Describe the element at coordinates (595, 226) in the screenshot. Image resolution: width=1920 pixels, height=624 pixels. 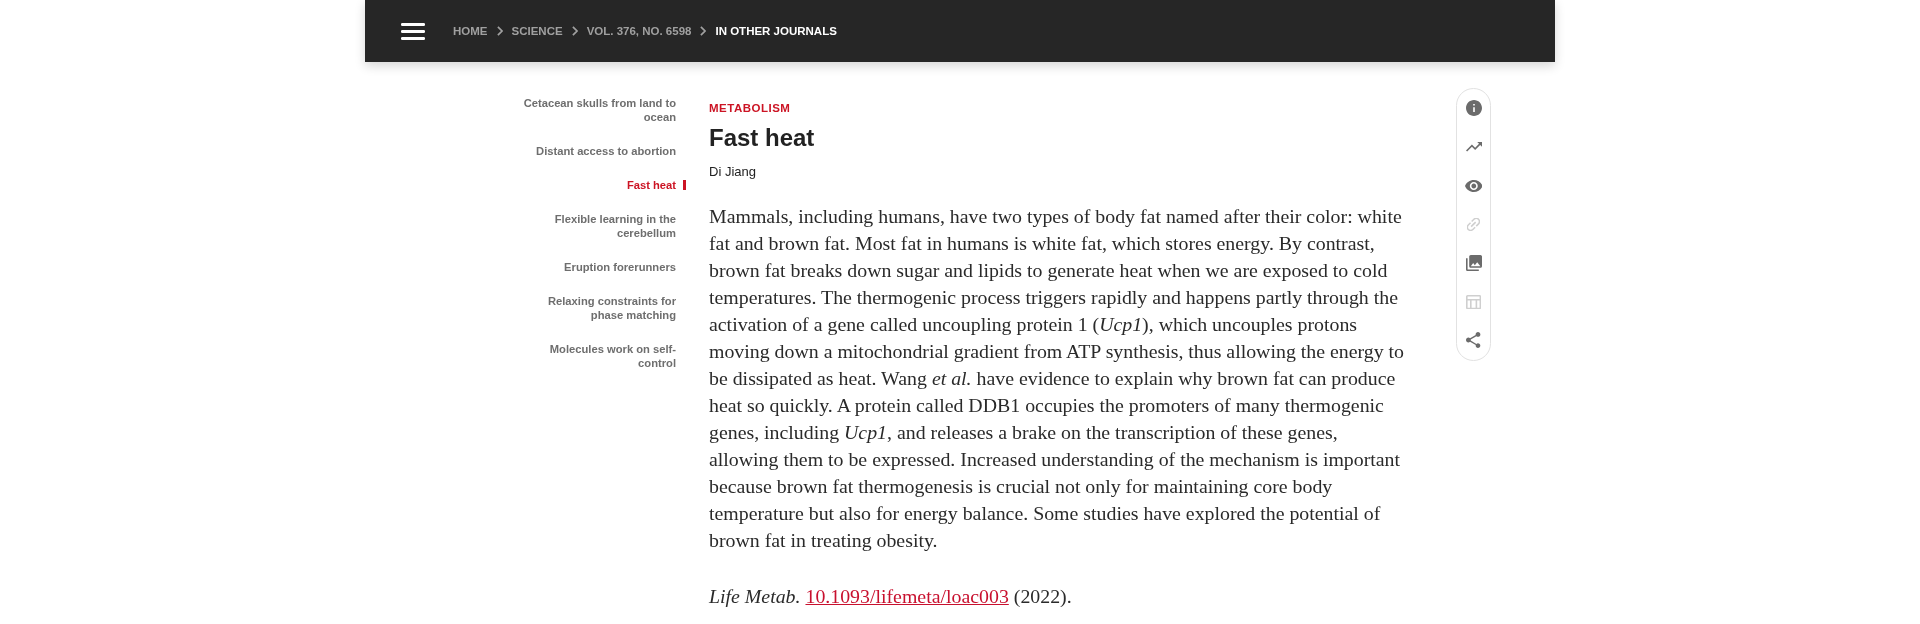
I see `sidebar-link: Flexible learning in the cerebellum` at that location.